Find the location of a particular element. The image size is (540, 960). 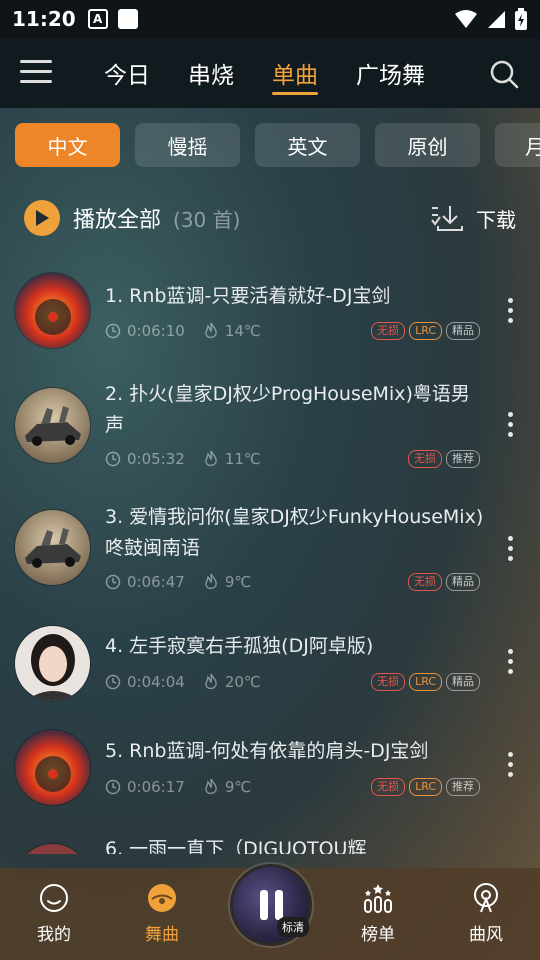

disc-icon is located at coordinates (162, 898).